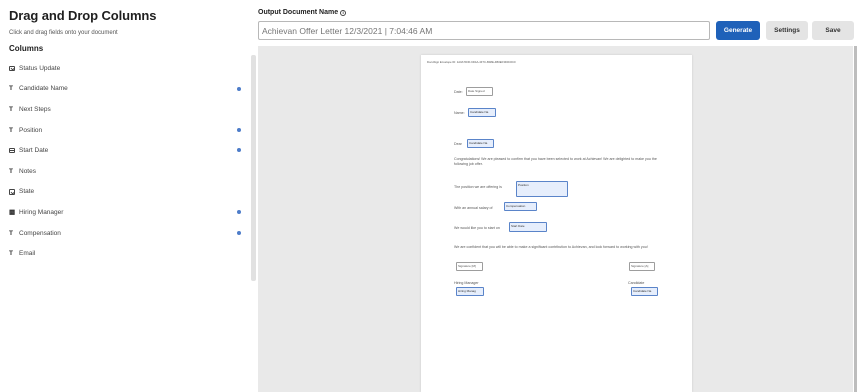  I want to click on dear-label: Dear, so click(458, 144).